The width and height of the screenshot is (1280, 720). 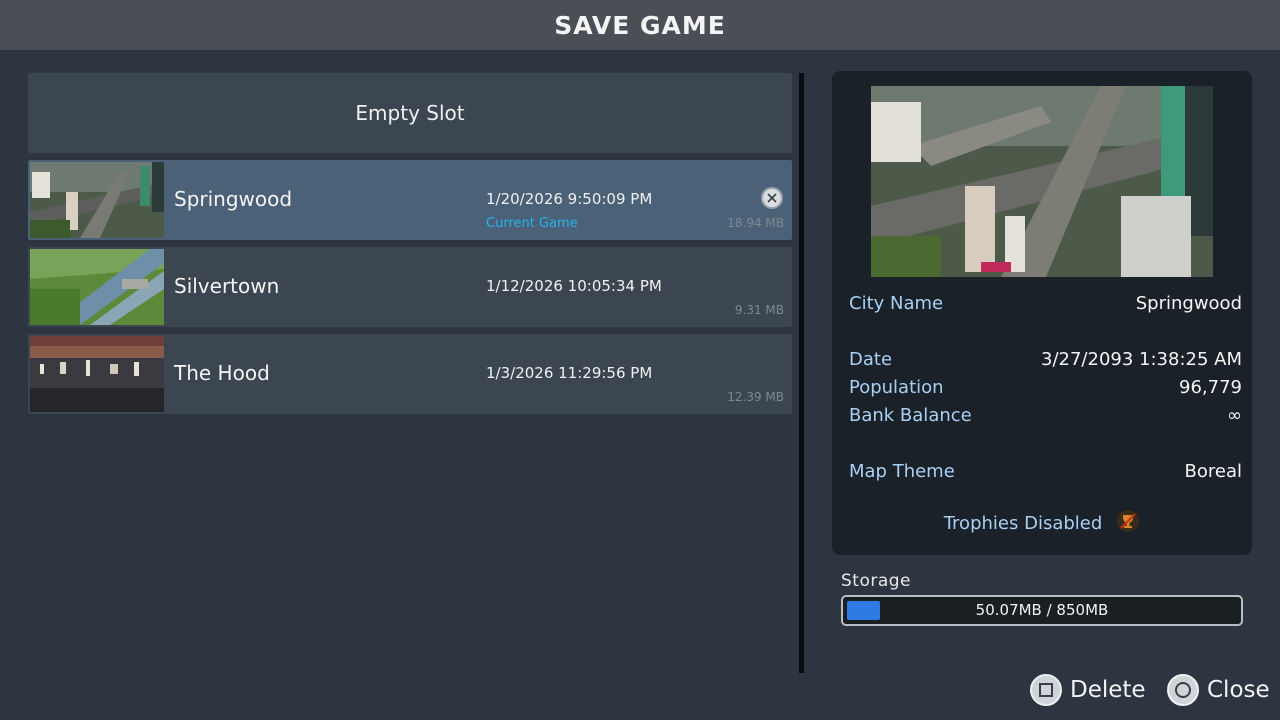 What do you see at coordinates (1234, 415) in the screenshot?
I see `bank-balance-value: ∞` at bounding box center [1234, 415].